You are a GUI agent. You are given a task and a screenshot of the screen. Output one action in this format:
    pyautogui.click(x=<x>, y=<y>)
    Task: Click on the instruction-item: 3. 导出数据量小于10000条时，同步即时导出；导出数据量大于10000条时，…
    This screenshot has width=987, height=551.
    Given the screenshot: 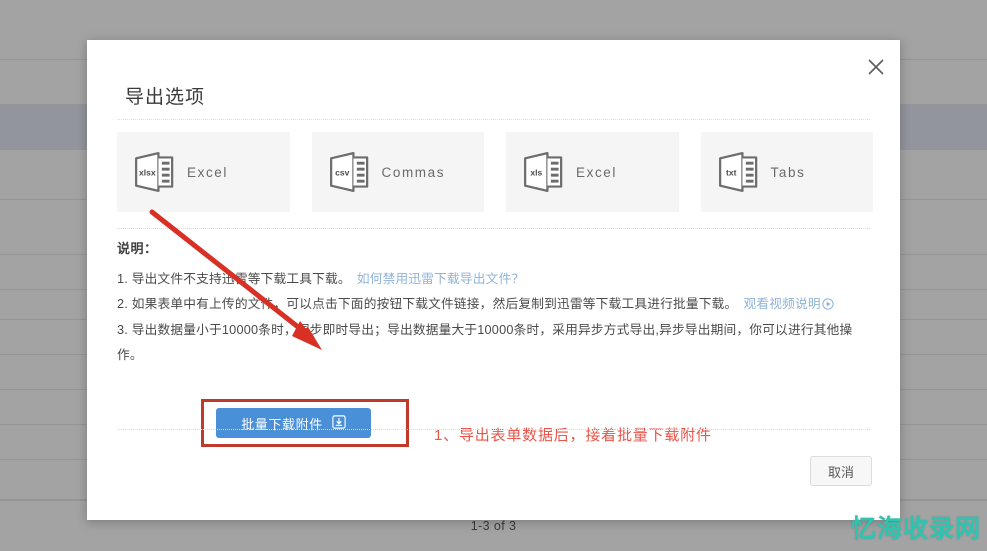 What is the action you would take?
    pyautogui.click(x=495, y=342)
    